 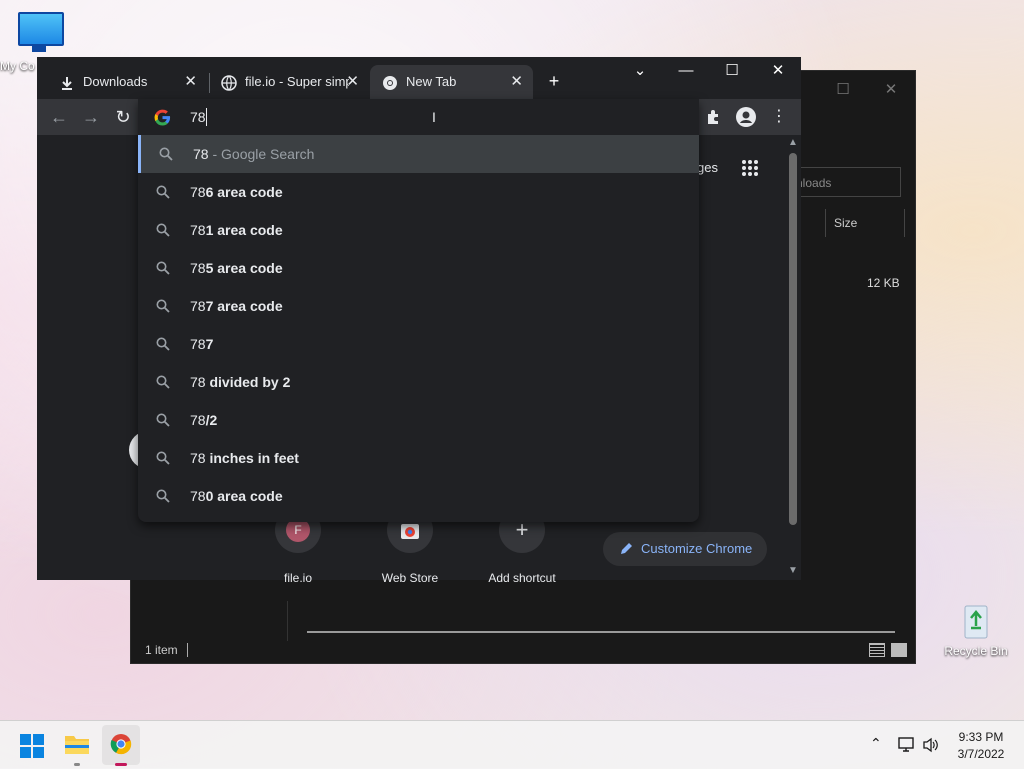 What do you see at coordinates (418, 458) in the screenshot?
I see `omnibox-suggestion: 78 inches in feet` at bounding box center [418, 458].